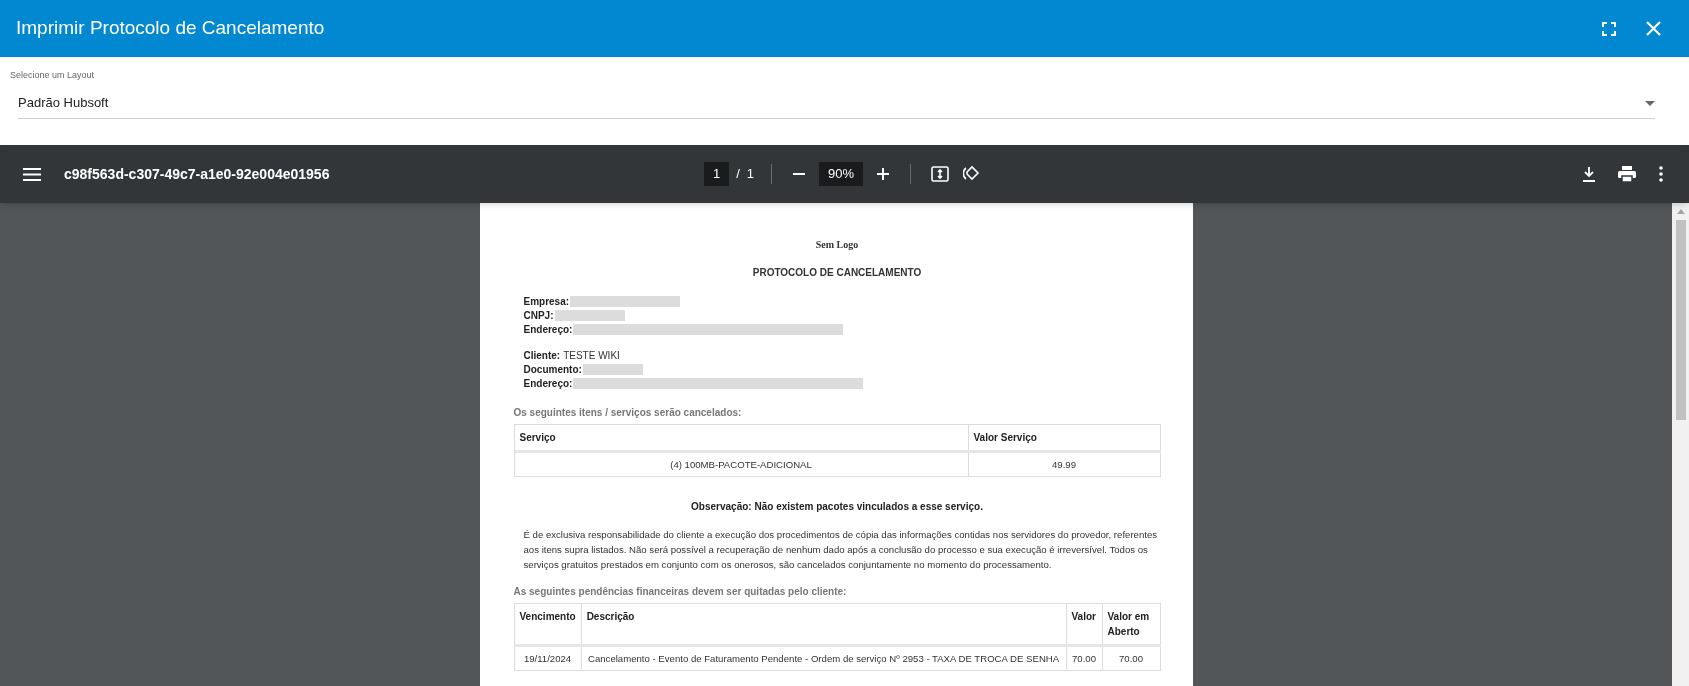  I want to click on scrollbar-thumb, so click(1680, 320).